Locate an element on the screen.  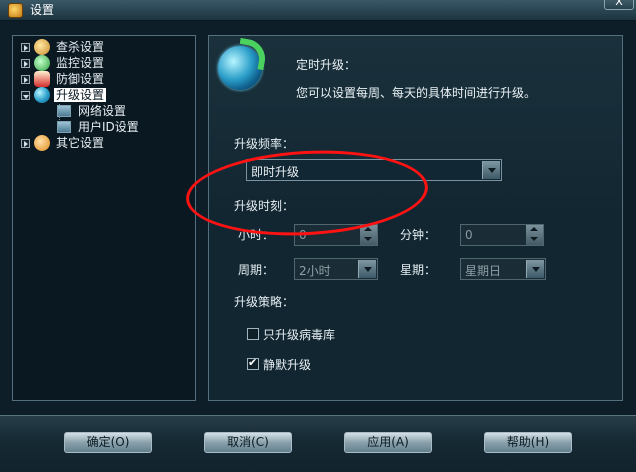
button-bar: 确定(O) 取消(C) 应用(A) 帮助(H) is located at coordinates (318, 443).